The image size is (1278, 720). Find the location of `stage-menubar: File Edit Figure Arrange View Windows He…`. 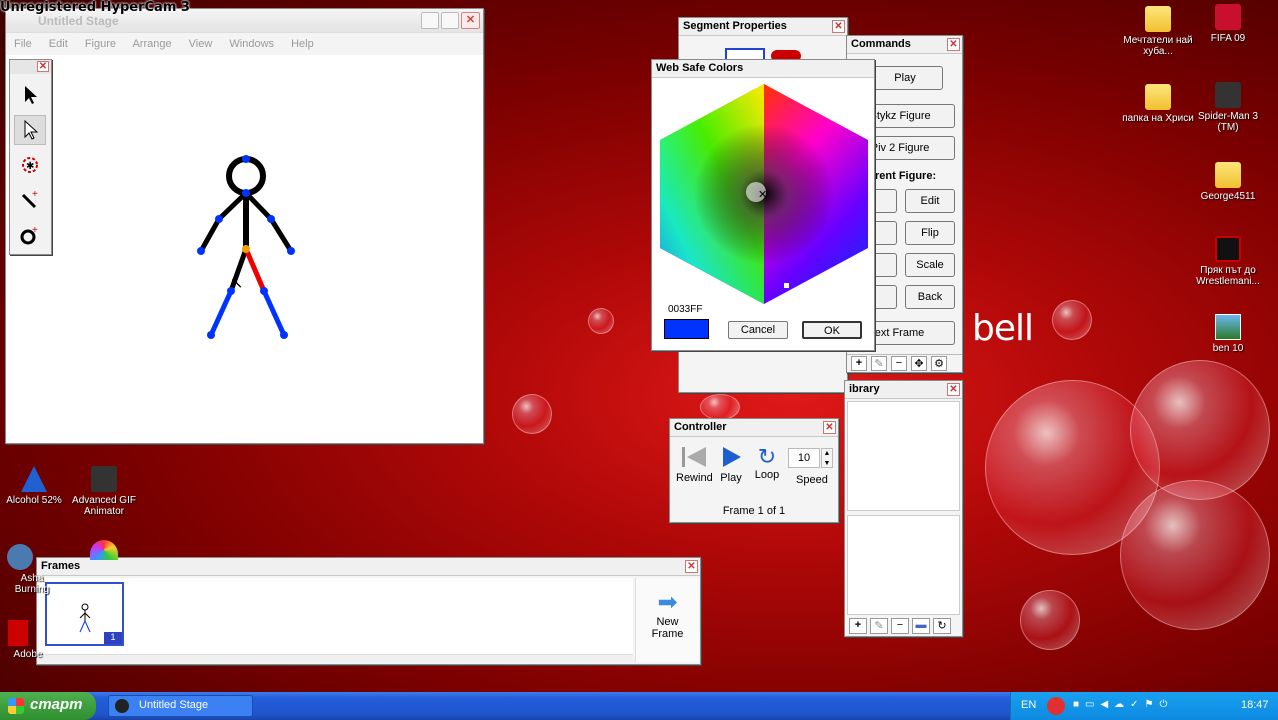

stage-menubar: File Edit Figure Arrange View Windows He… is located at coordinates (244, 44).